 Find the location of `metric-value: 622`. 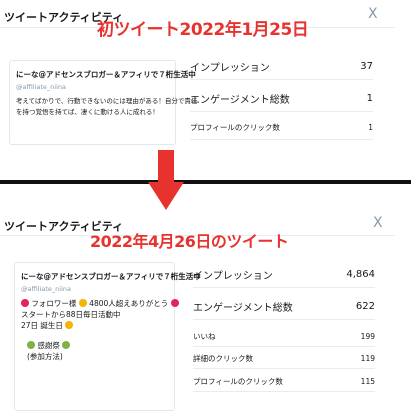

metric-value: 622 is located at coordinates (365, 306).